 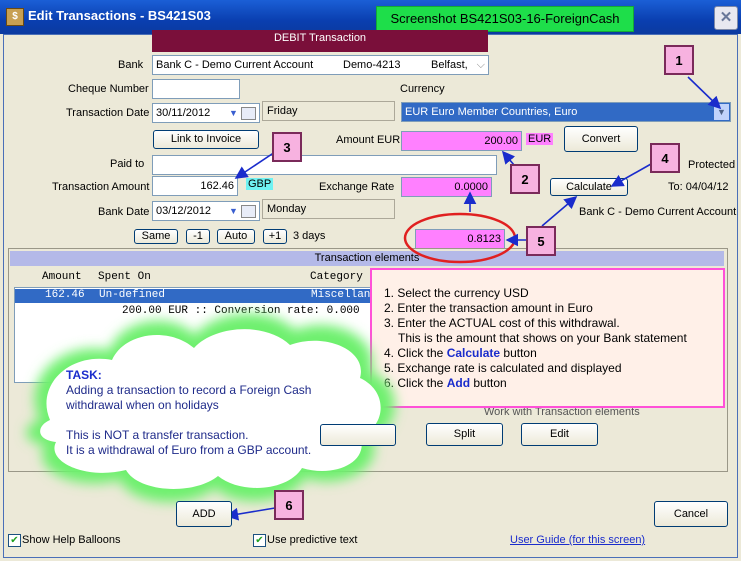 What do you see at coordinates (14, 540) in the screenshot?
I see `show-help-checkbox: ✔` at bounding box center [14, 540].